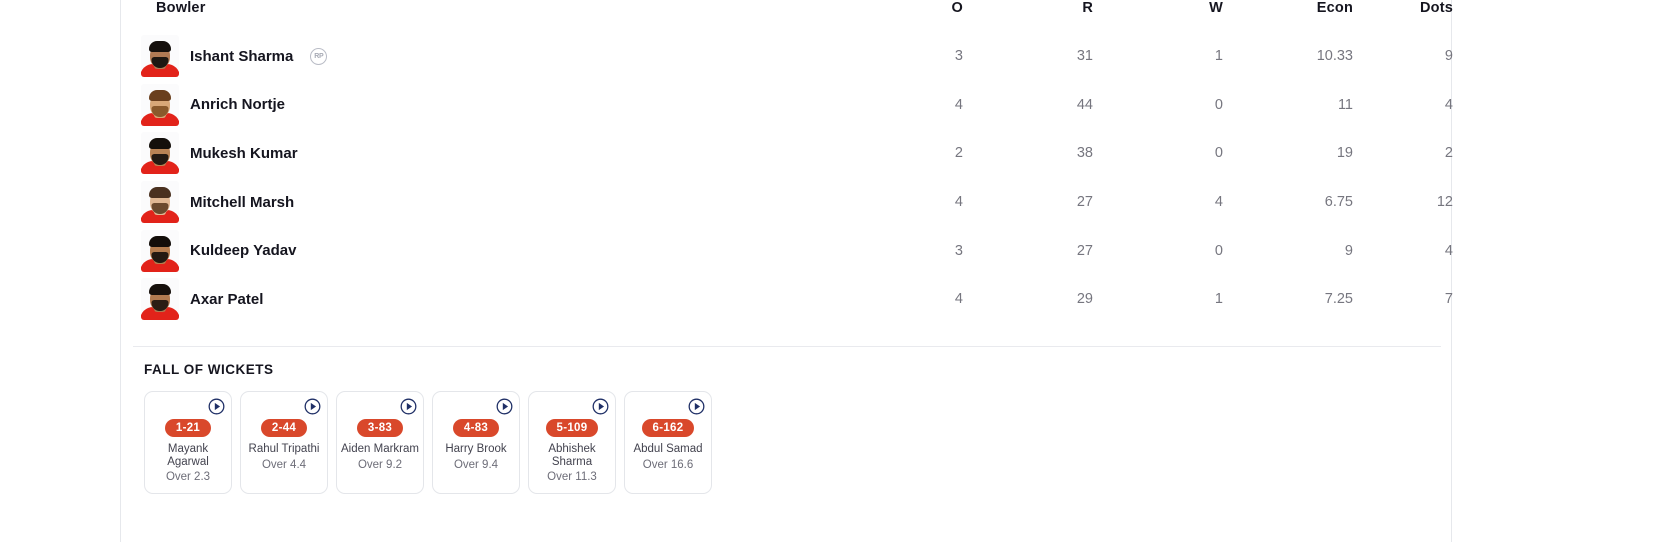 The height and width of the screenshot is (542, 1656). Describe the element at coordinates (483, 153) in the screenshot. I see `bowler-cell: Mukesh Kumar` at that location.